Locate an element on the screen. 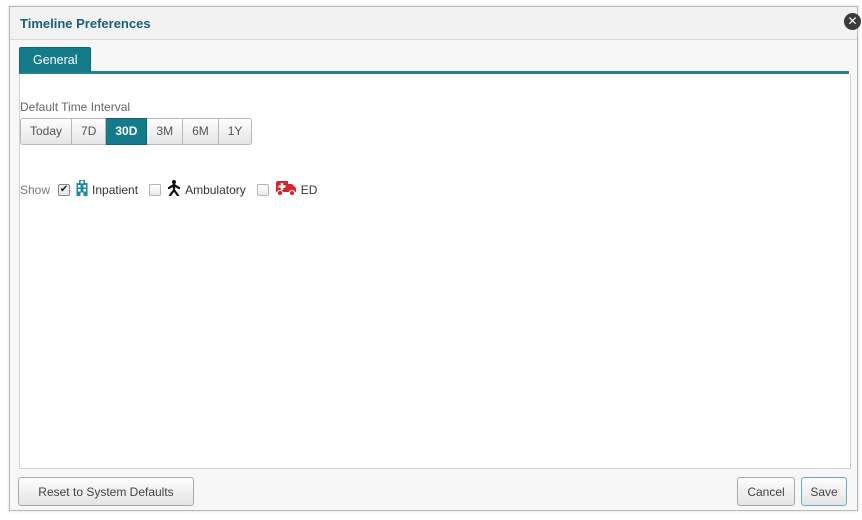 Image resolution: width=862 pixels, height=520 pixels. tab-bar: General is located at coordinates (434, 59).